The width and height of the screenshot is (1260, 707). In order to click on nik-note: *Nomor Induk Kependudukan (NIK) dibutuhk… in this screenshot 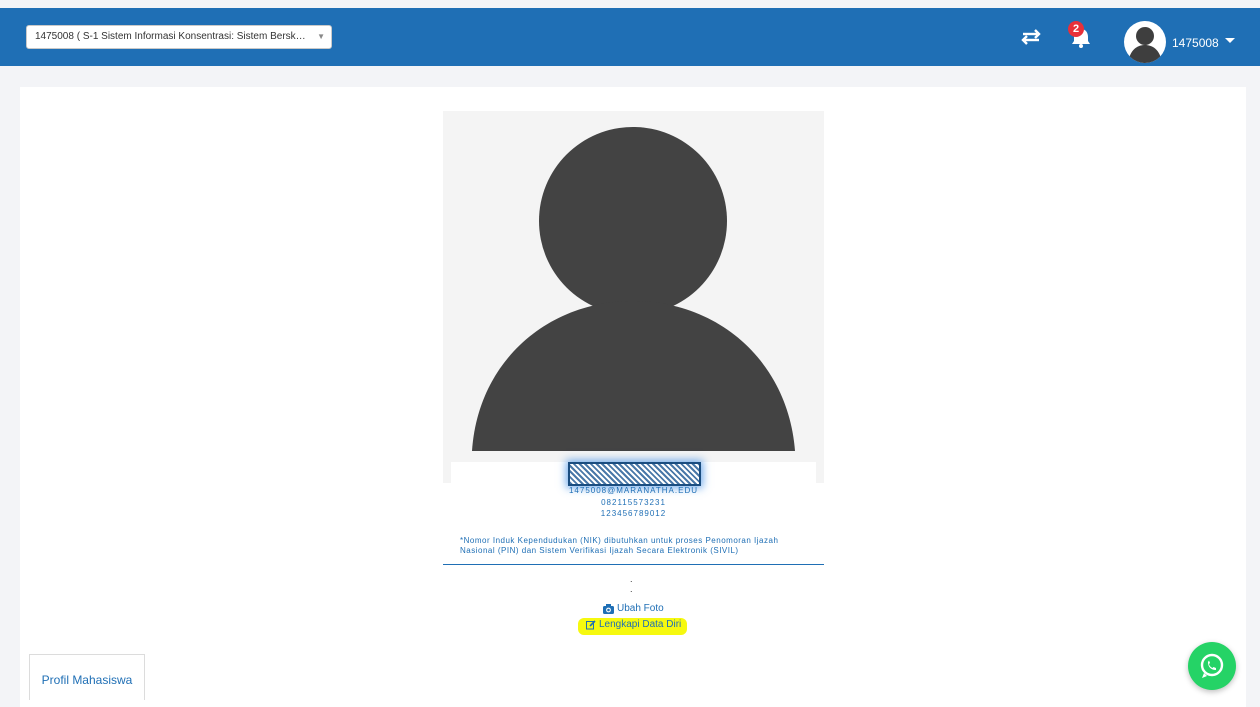, I will do `click(619, 545)`.